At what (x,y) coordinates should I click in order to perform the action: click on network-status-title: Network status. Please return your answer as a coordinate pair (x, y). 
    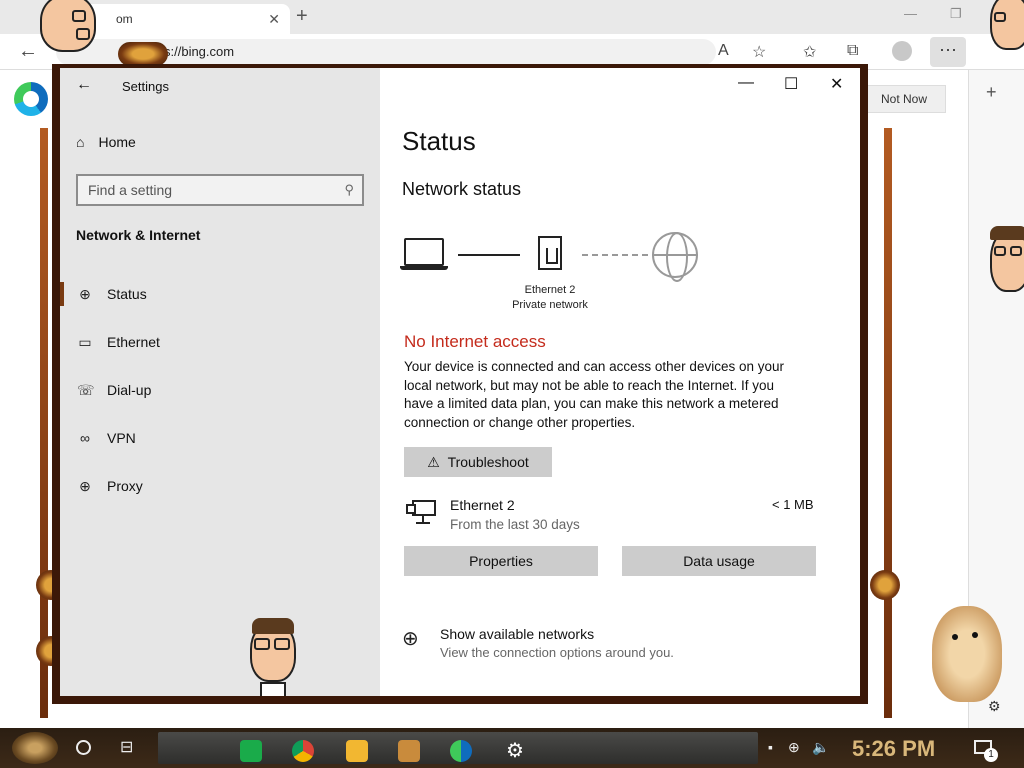
    Looking at the image, I should click on (462, 189).